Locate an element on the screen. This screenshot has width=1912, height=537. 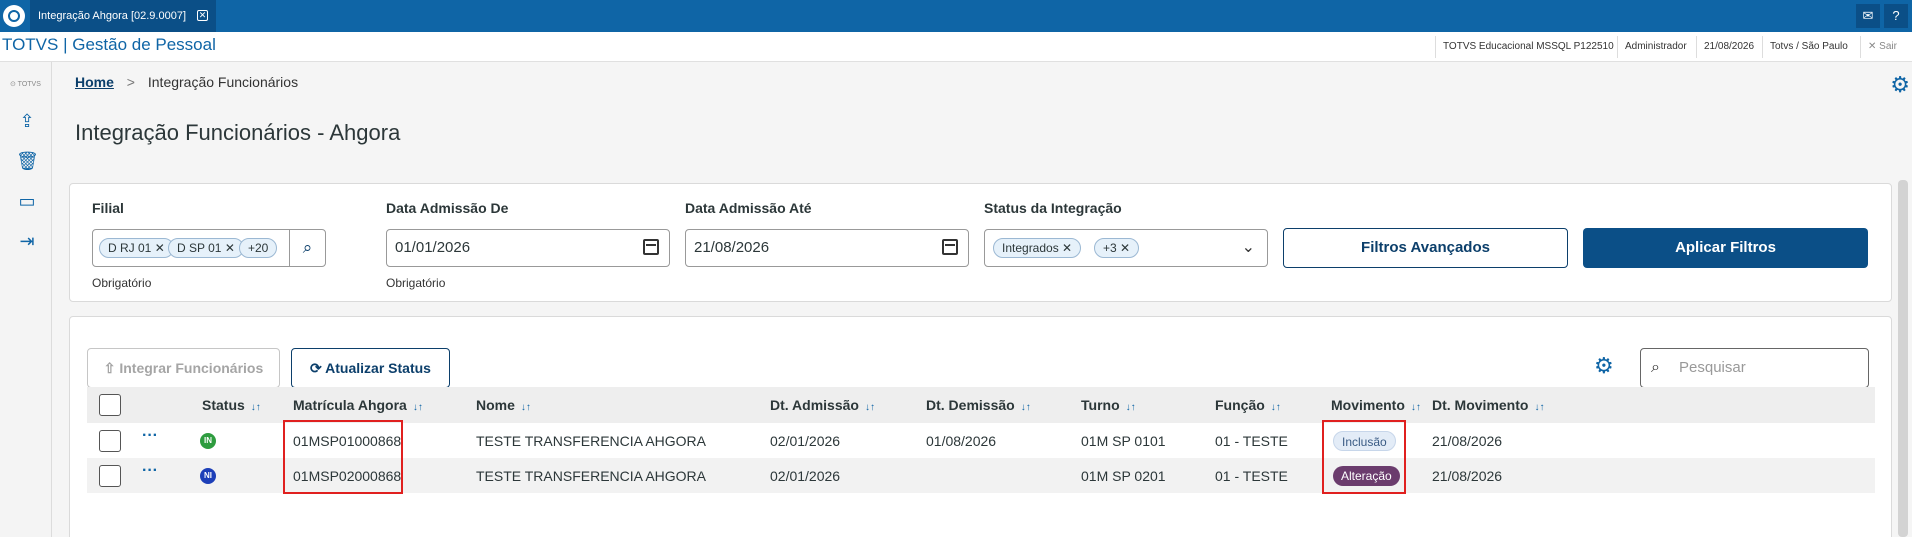
status-icon: NI is located at coordinates (208, 476).